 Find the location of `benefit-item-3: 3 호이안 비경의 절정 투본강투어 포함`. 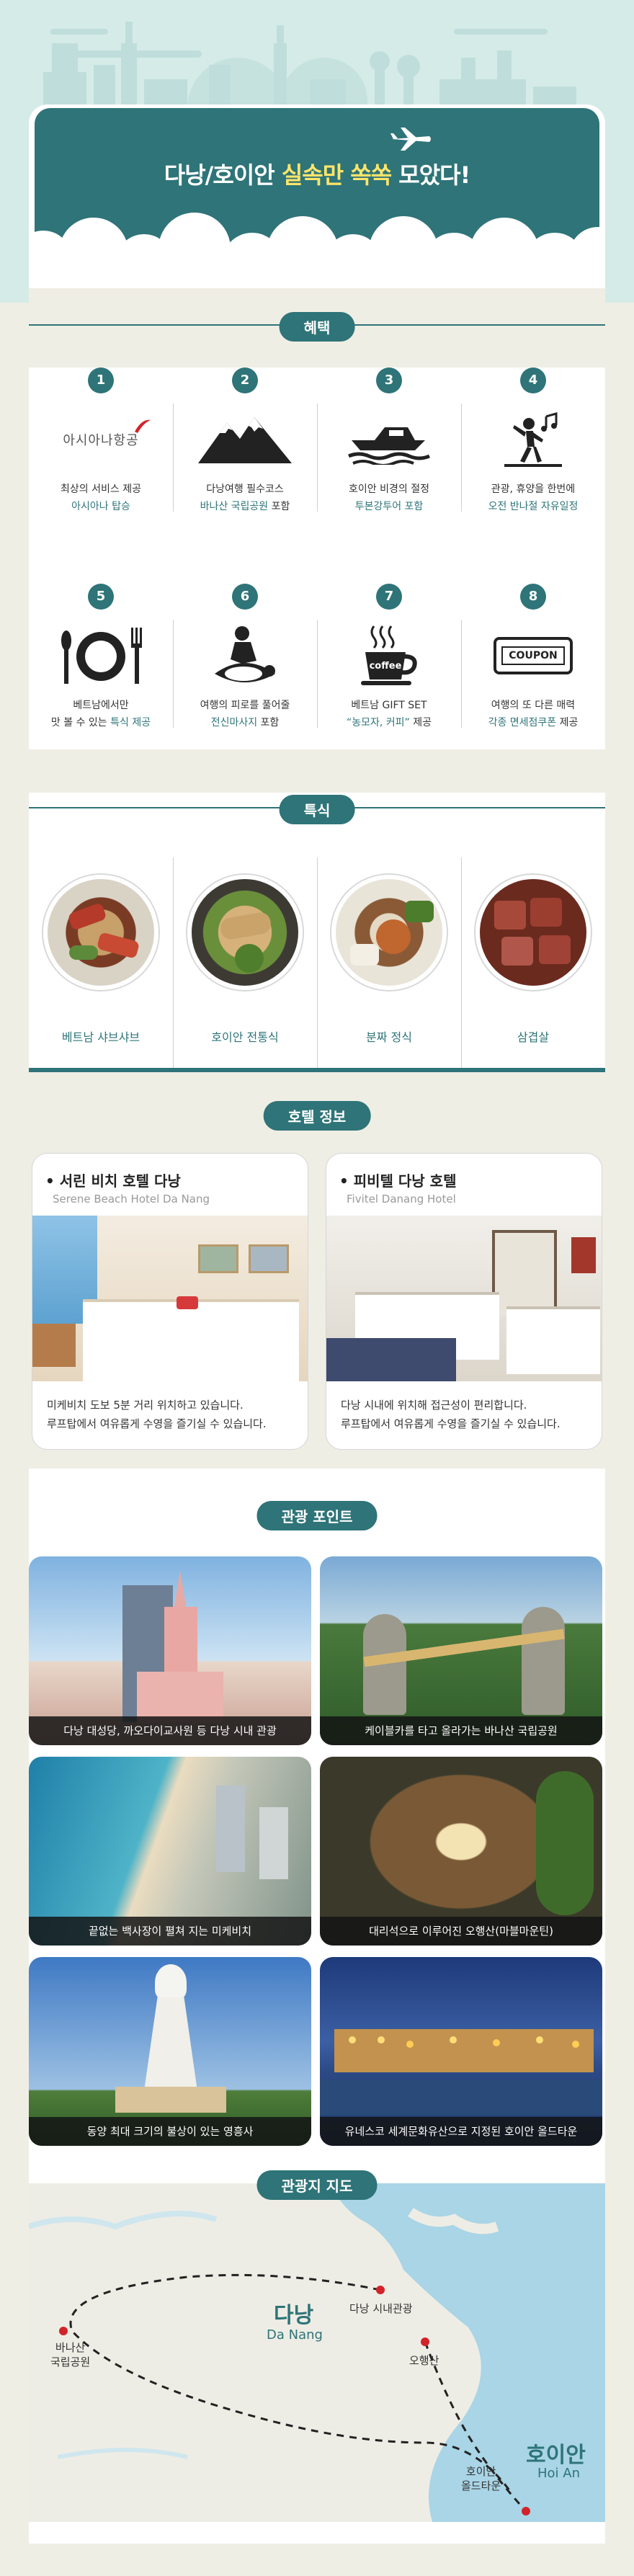

benefit-item-3: 3 호이안 비경의 절정 투본강투어 포함 is located at coordinates (389, 440).